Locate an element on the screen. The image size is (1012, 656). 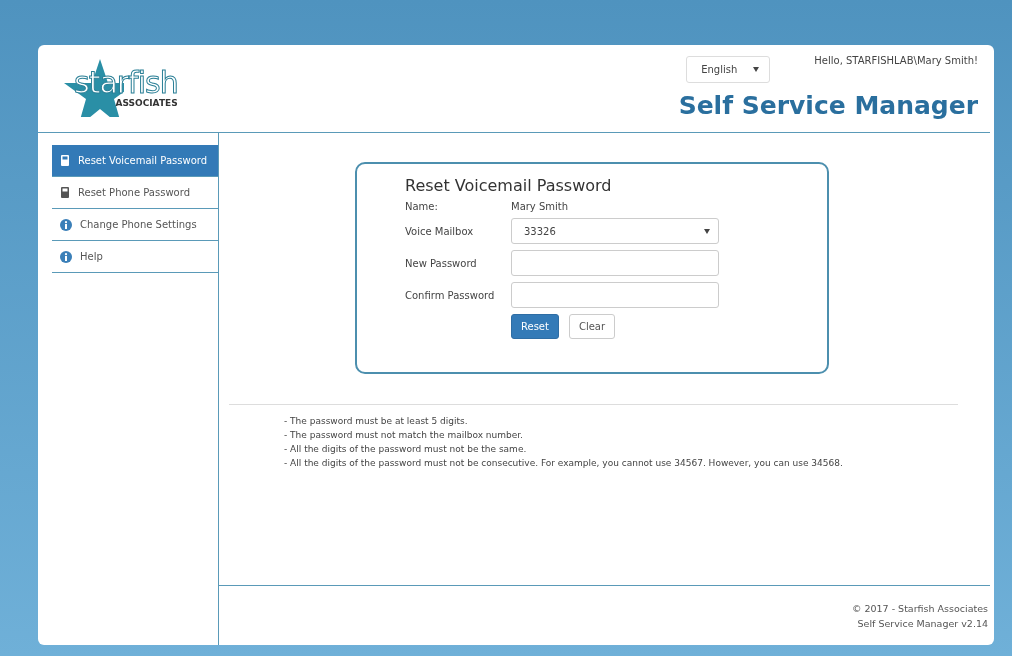
clear-button: Clear is located at coordinates (592, 326).